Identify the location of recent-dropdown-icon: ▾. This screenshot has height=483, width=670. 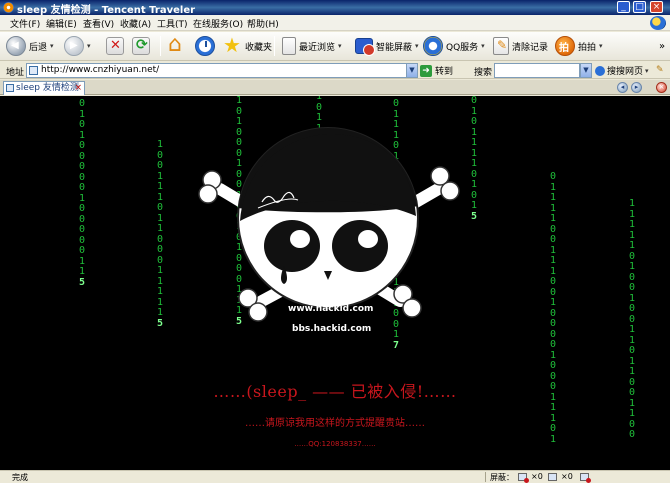
(340, 46).